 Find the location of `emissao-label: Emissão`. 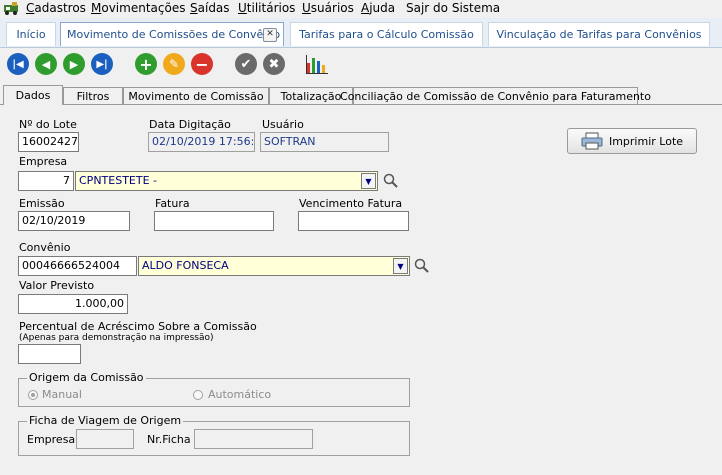

emissao-label: Emissão is located at coordinates (42, 203).